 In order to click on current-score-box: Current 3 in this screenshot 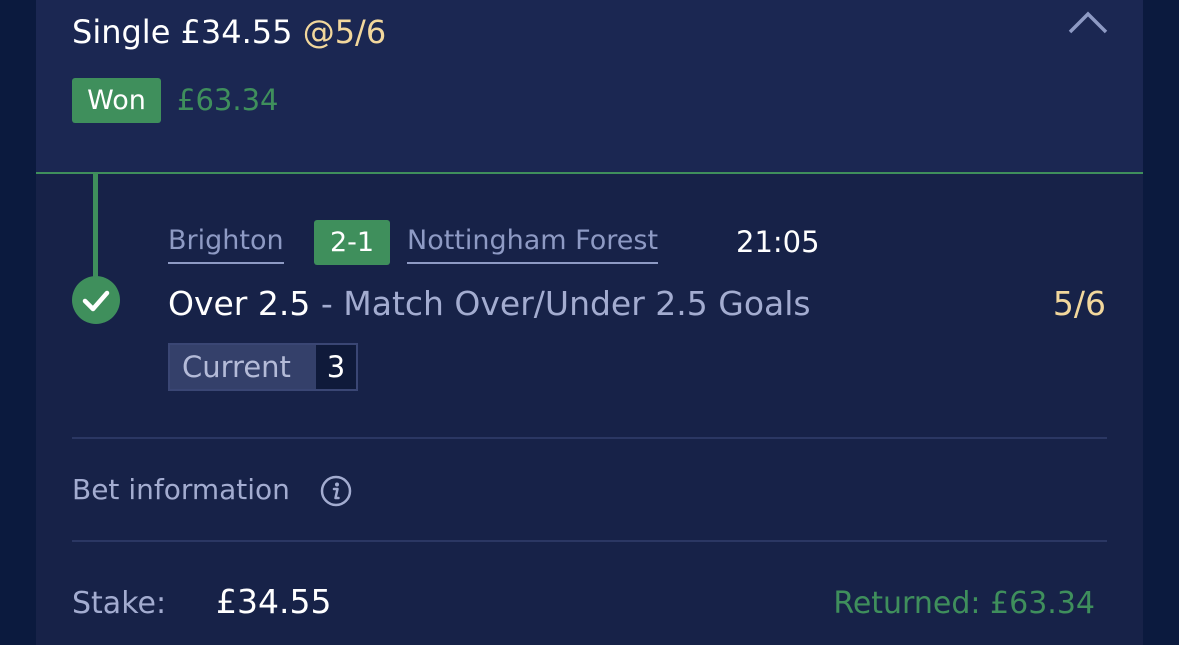, I will do `click(263, 367)`.